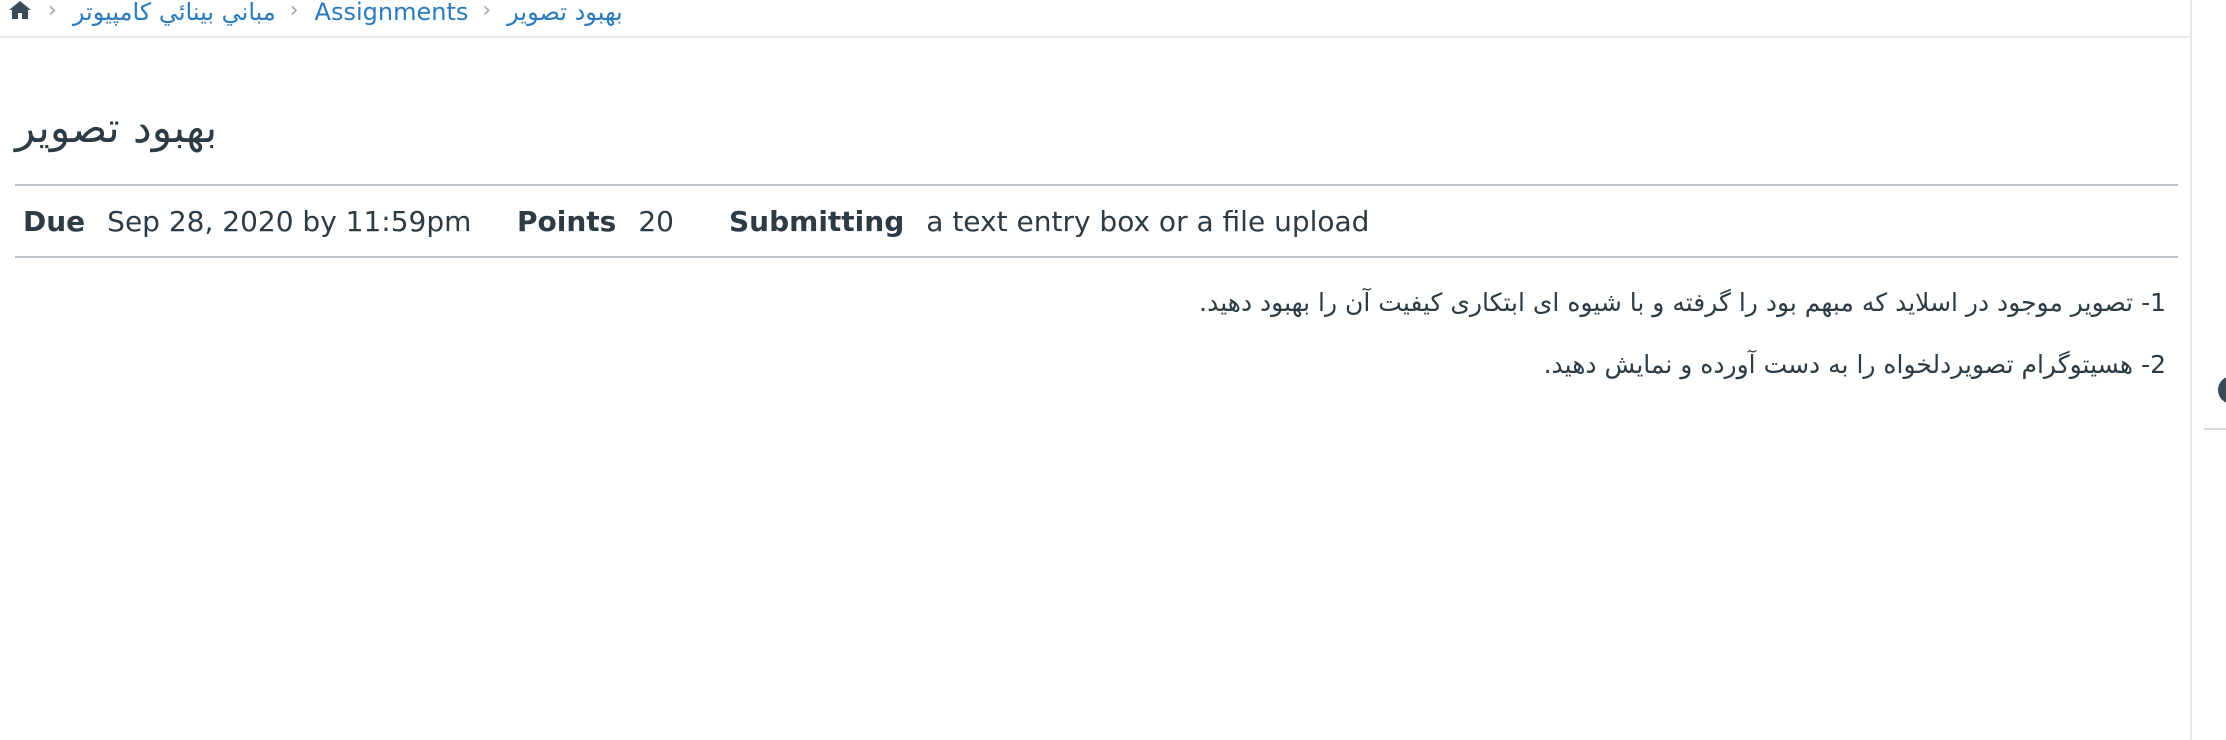  I want to click on points-group: Points 20, so click(615, 221).